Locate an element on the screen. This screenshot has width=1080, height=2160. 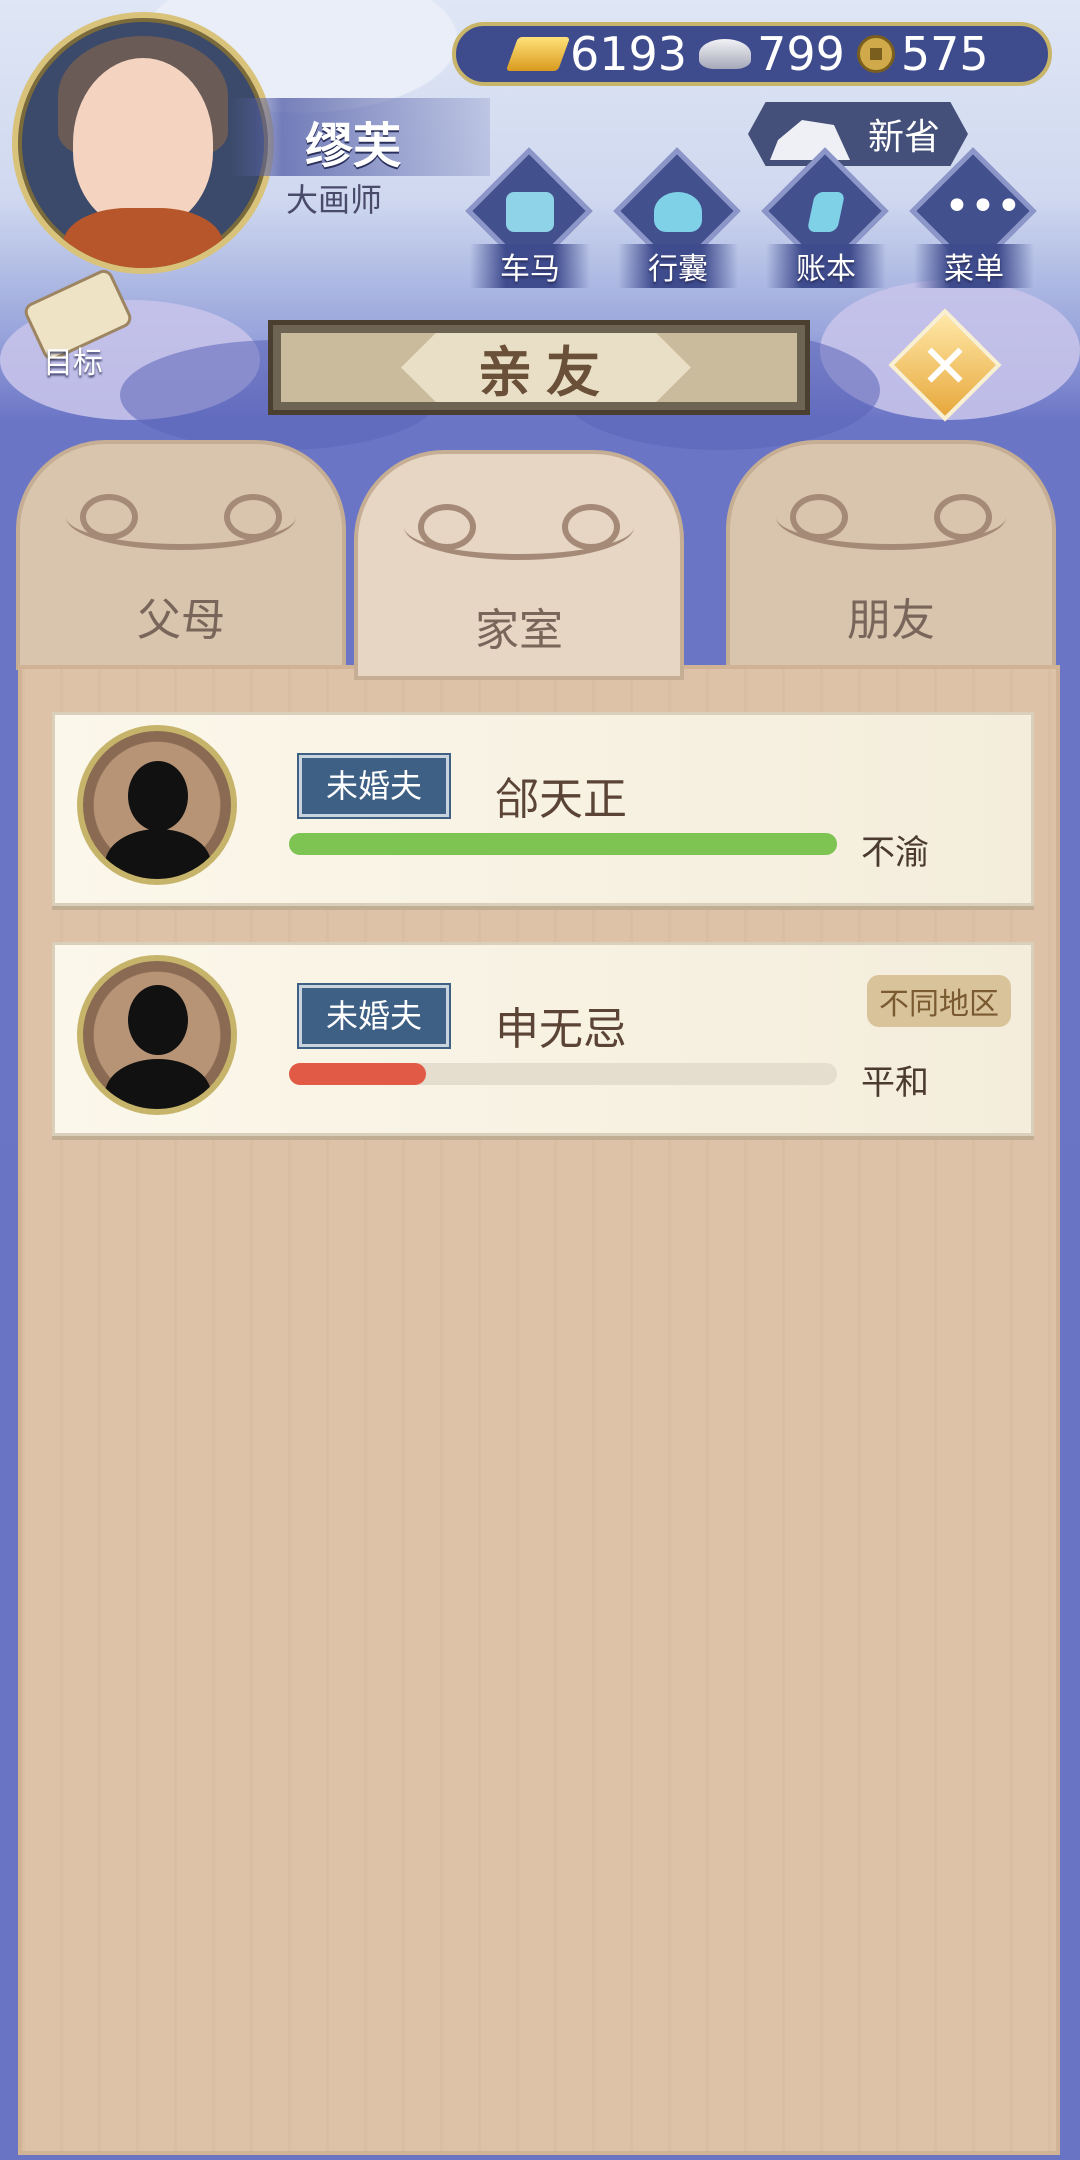
nav-label: 车马 is located at coordinates (530, 266).